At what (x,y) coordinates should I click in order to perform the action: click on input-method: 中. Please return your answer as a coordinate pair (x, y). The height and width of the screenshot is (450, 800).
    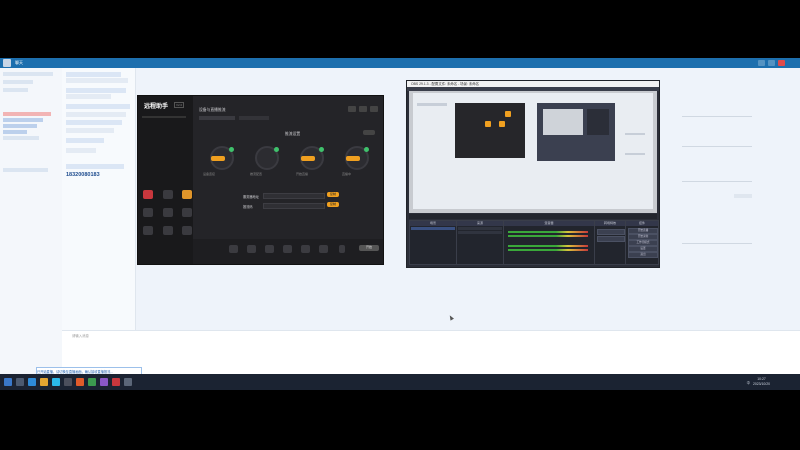
    Looking at the image, I should click on (748, 382).